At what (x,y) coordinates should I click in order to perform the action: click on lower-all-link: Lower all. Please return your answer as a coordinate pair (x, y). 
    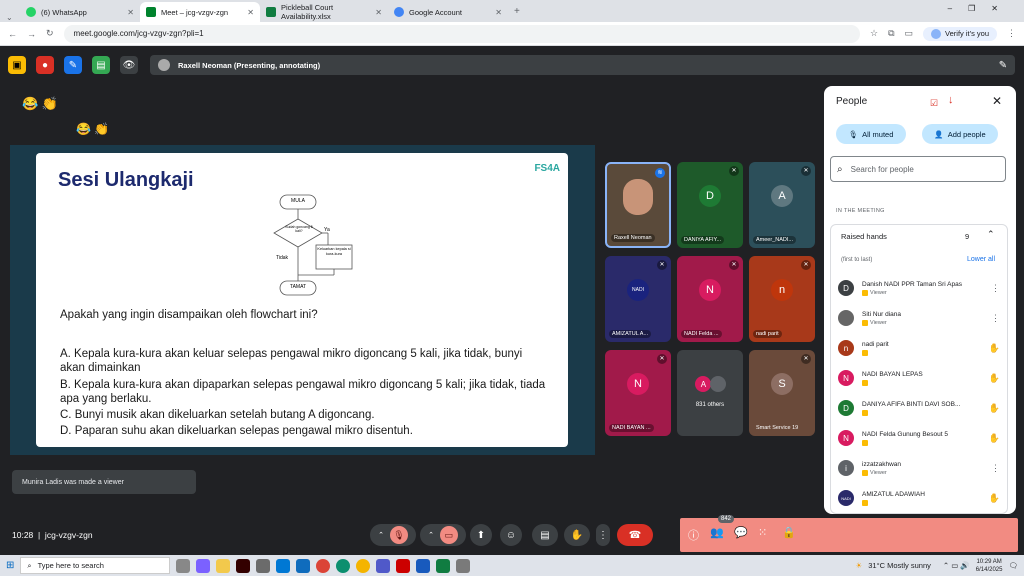
    Looking at the image, I should click on (981, 259).